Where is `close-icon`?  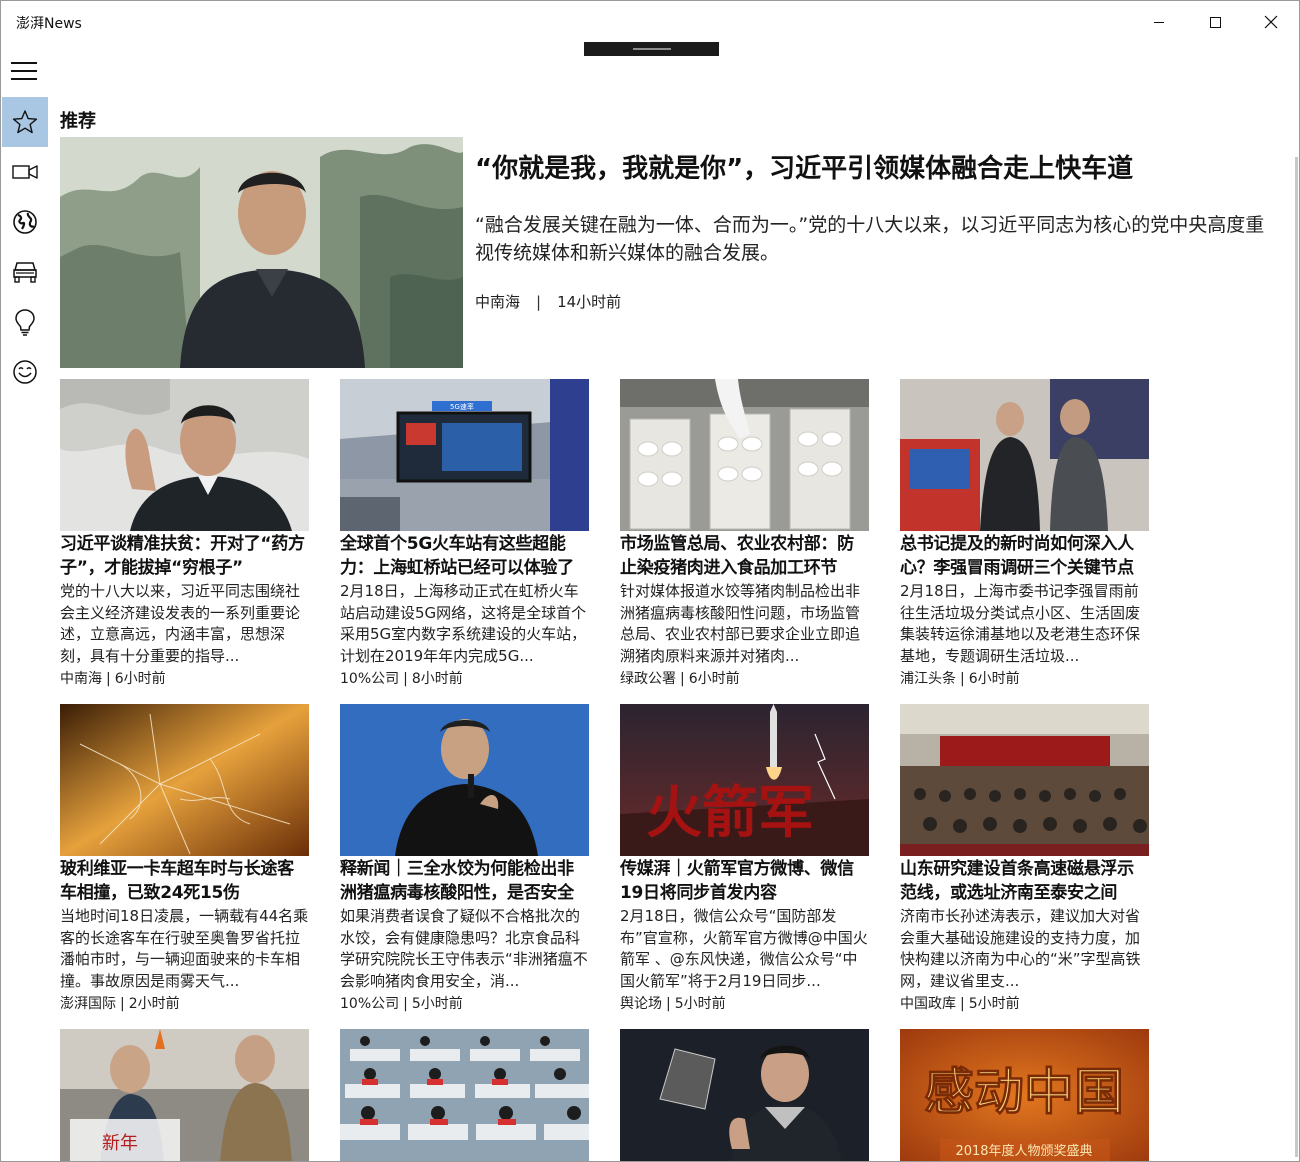
close-icon is located at coordinates (1271, 22).